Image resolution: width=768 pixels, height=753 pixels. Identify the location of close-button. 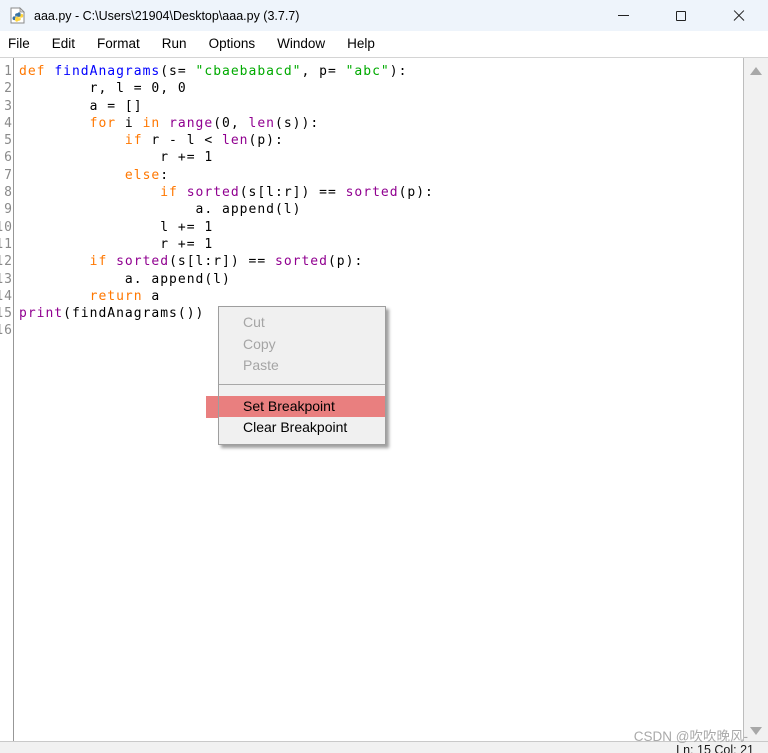
(739, 15).